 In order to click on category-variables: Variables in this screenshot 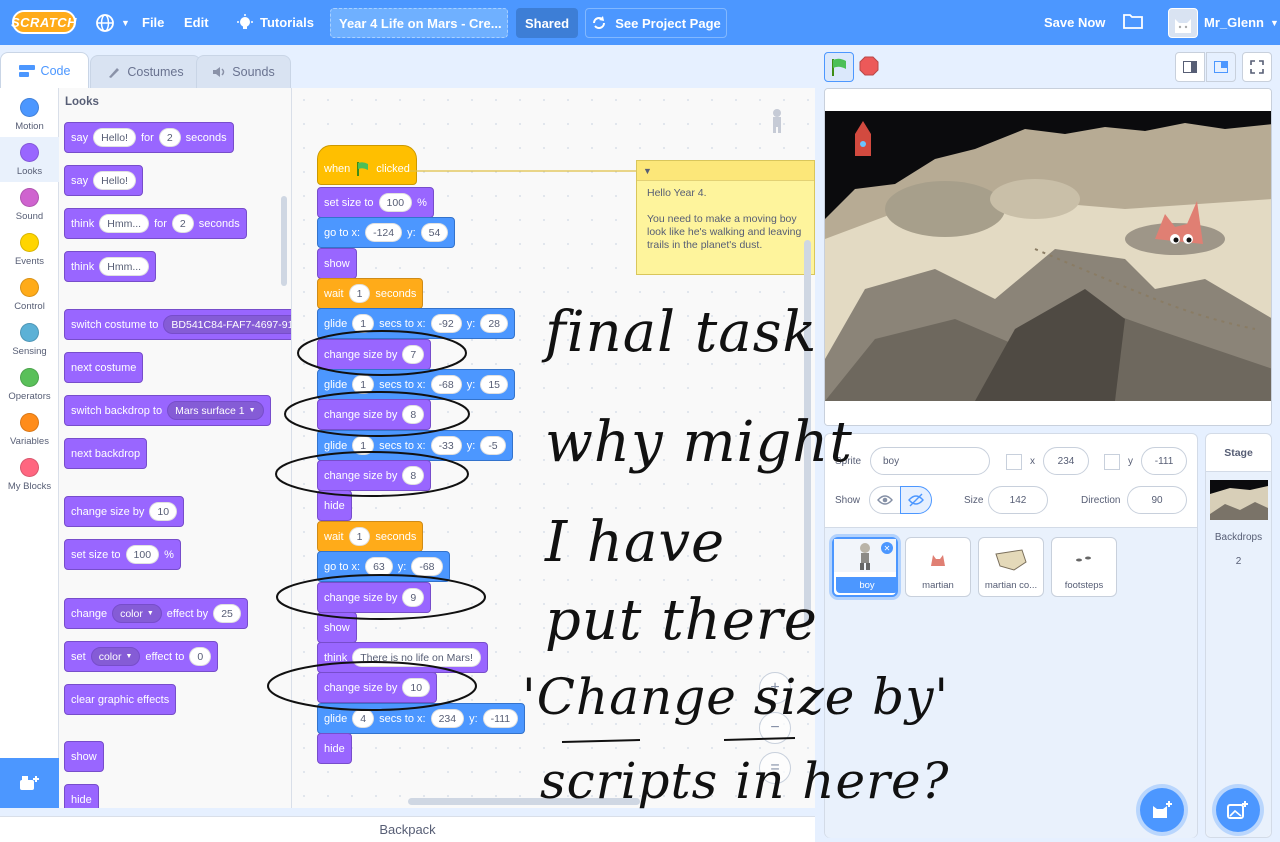, I will do `click(29, 429)`.